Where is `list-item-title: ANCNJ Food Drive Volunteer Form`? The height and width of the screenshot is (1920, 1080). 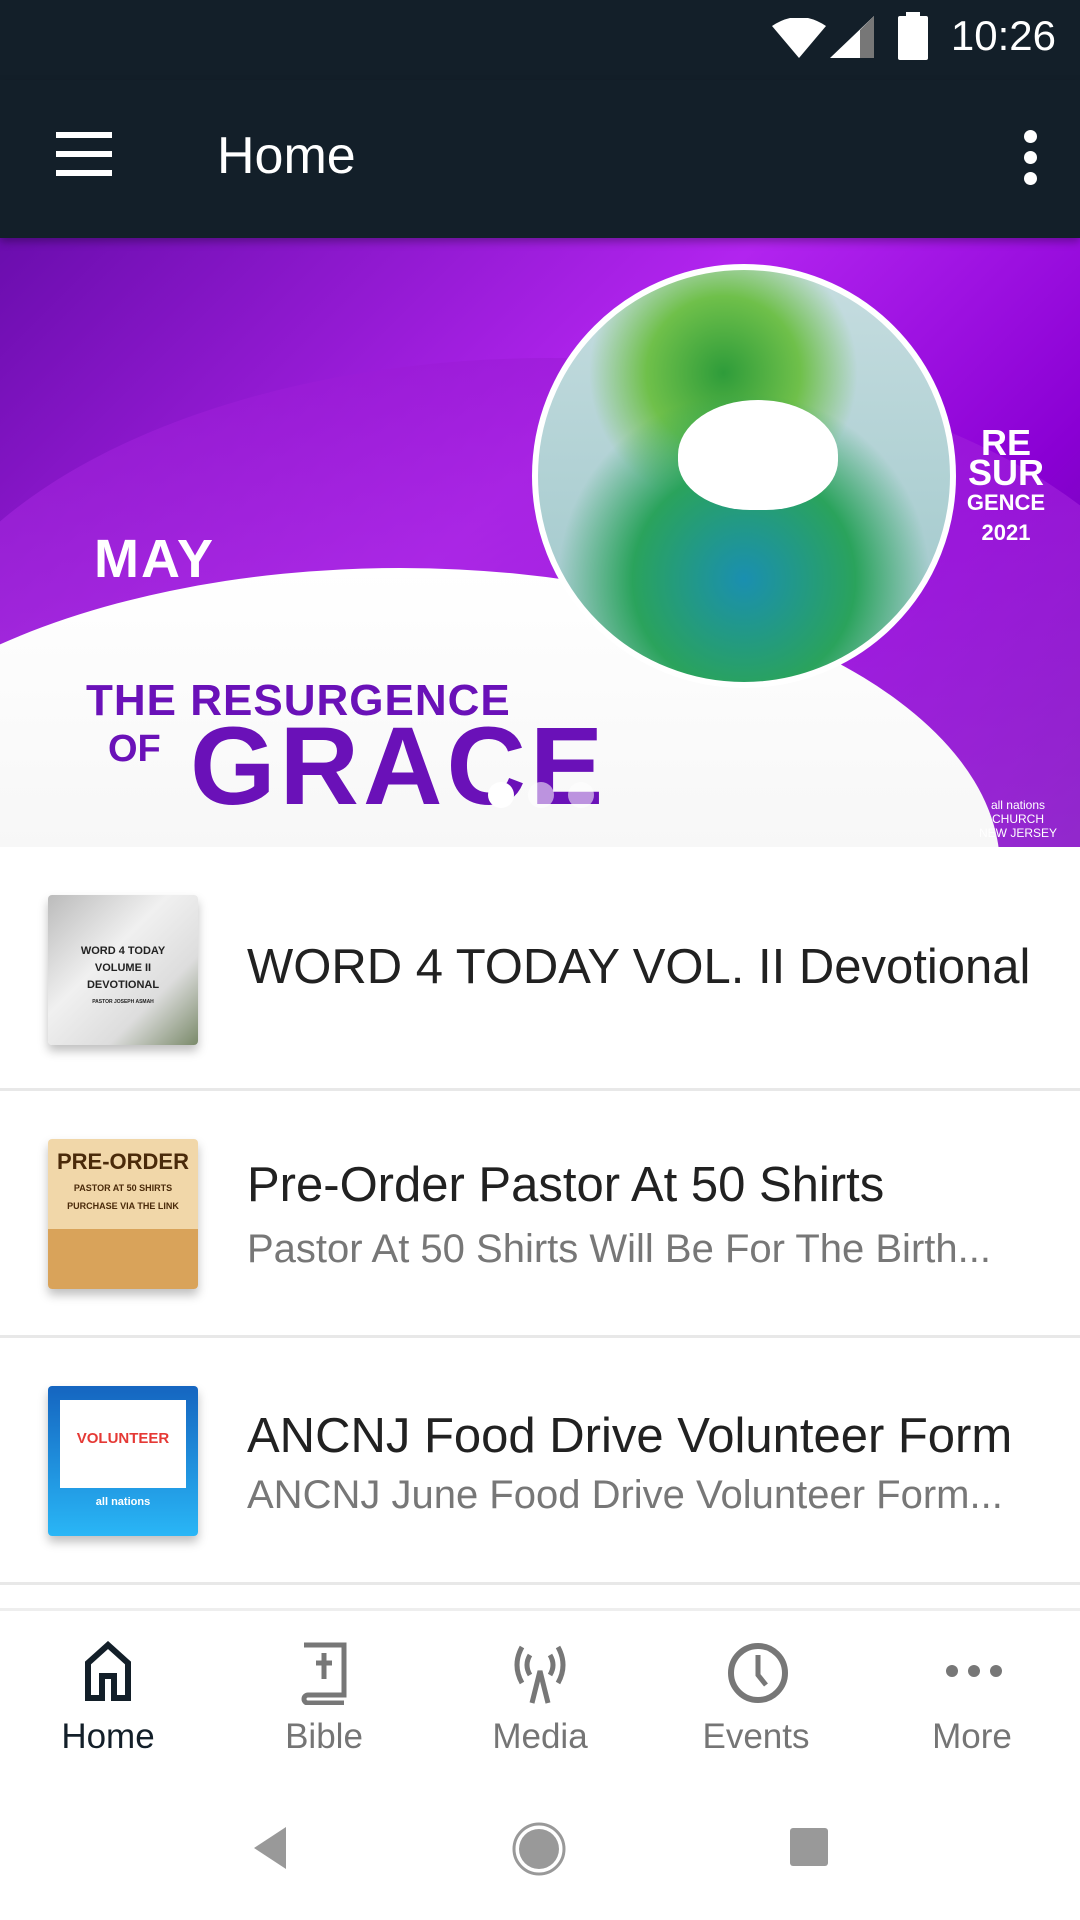 list-item-title: ANCNJ Food Drive Volunteer Form is located at coordinates (630, 1436).